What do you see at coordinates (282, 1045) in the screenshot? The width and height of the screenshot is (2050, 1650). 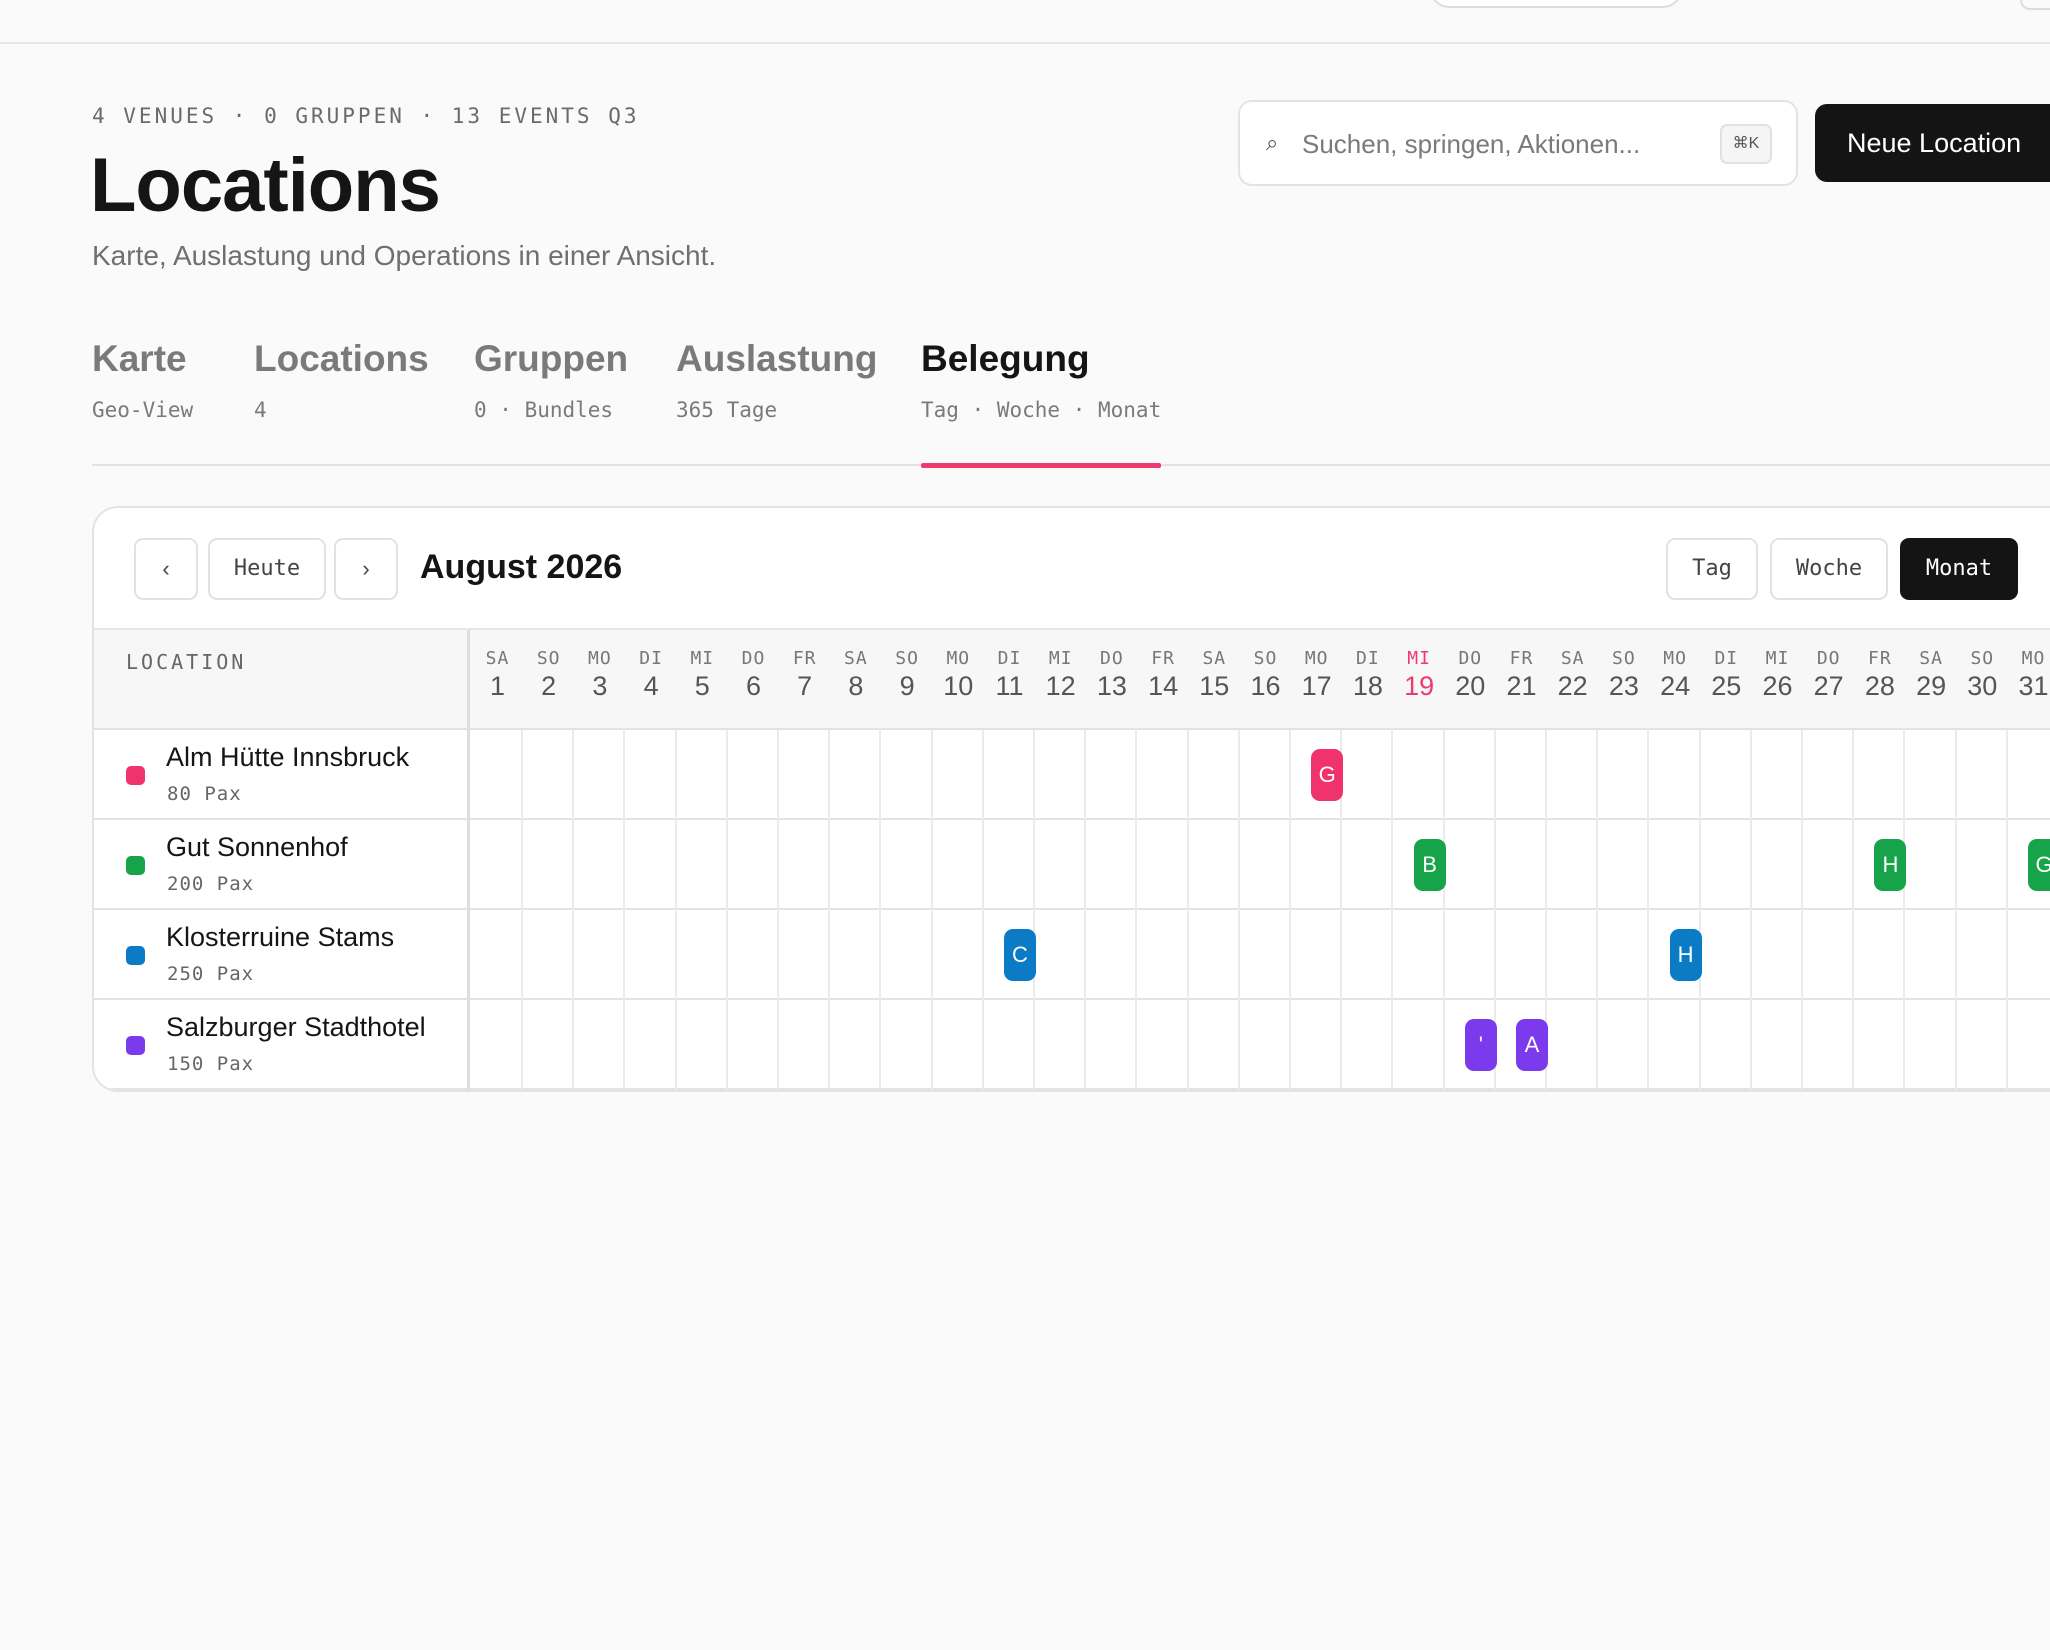 I see `location-cell: Salzburger Stadthotel 150 Pax` at bounding box center [282, 1045].